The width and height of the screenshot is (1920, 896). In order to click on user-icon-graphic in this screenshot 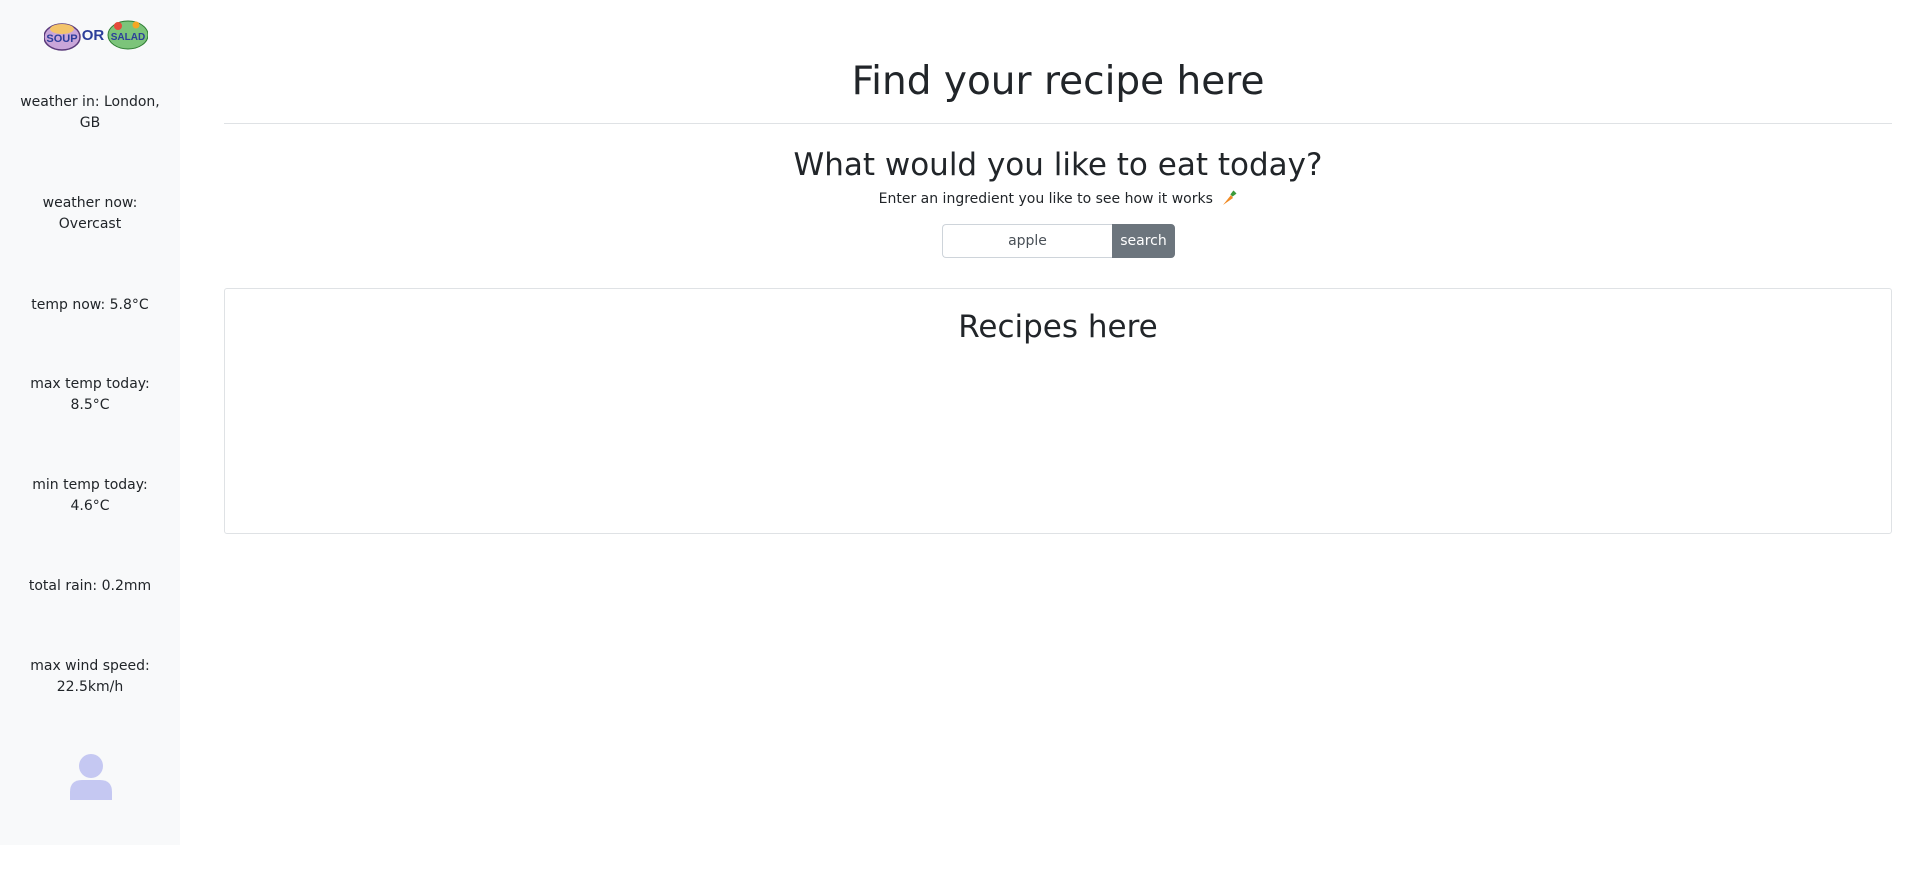, I will do `click(91, 777)`.